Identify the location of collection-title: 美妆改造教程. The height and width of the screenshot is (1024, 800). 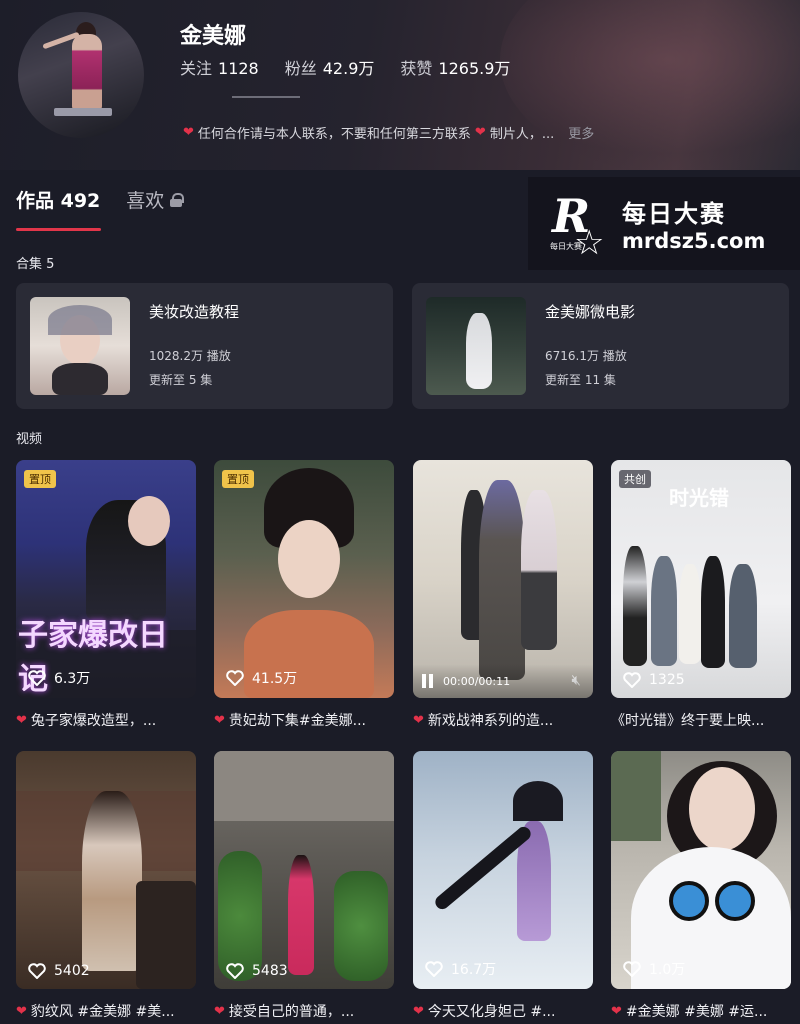
(194, 312).